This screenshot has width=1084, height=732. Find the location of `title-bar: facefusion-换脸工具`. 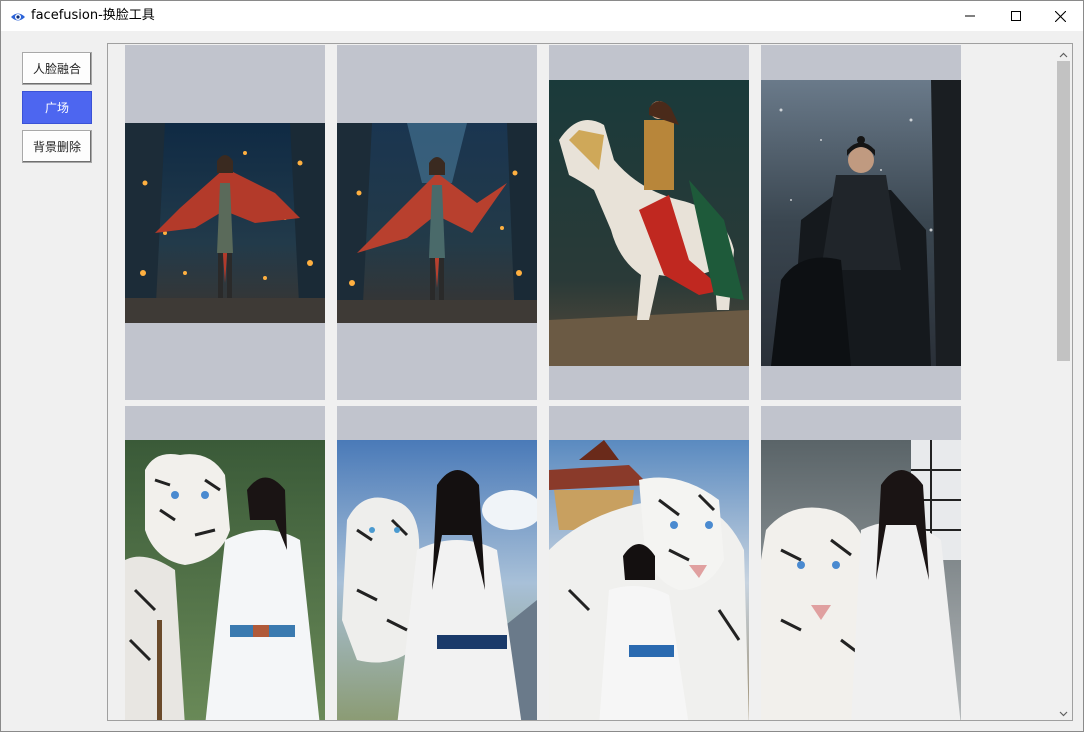

title-bar: facefusion-换脸工具 is located at coordinates (542, 16).